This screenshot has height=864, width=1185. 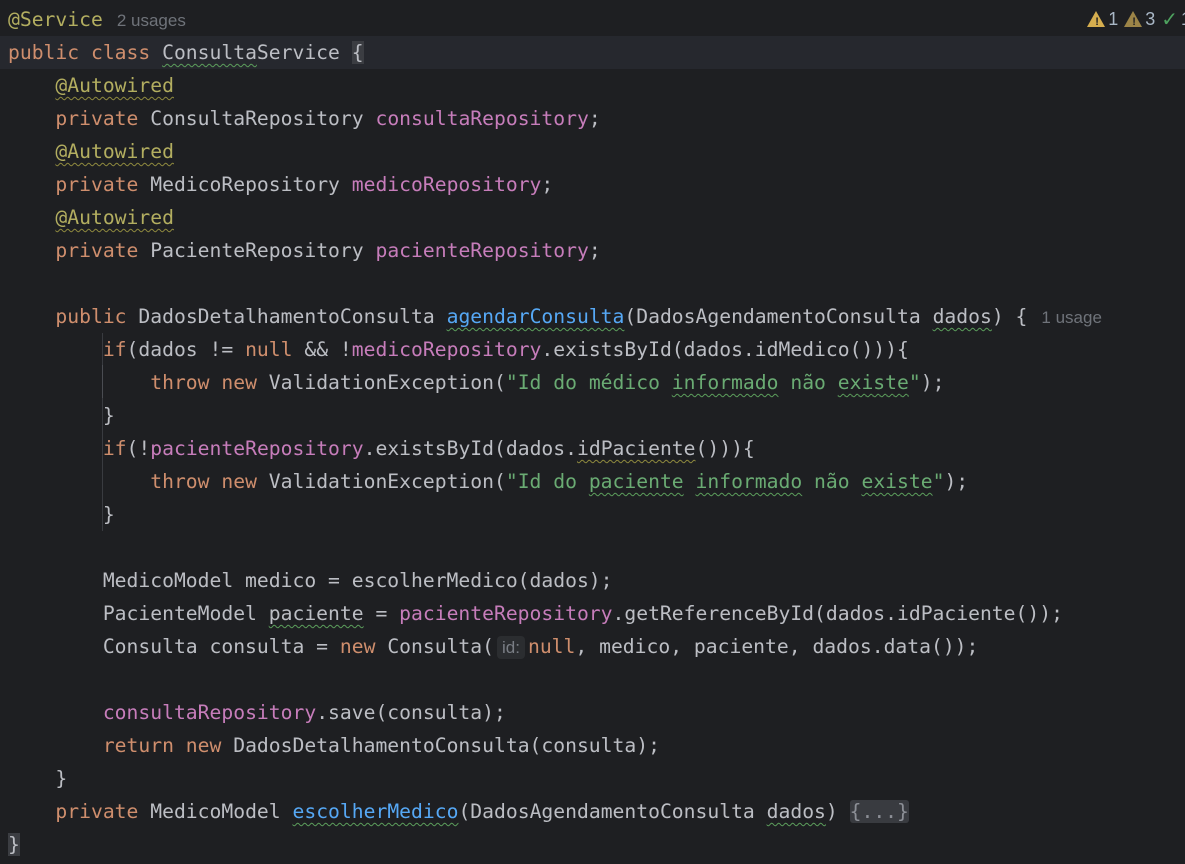 What do you see at coordinates (592, 712) in the screenshot?
I see `code-line: consultaRepository.save(consulta);` at bounding box center [592, 712].